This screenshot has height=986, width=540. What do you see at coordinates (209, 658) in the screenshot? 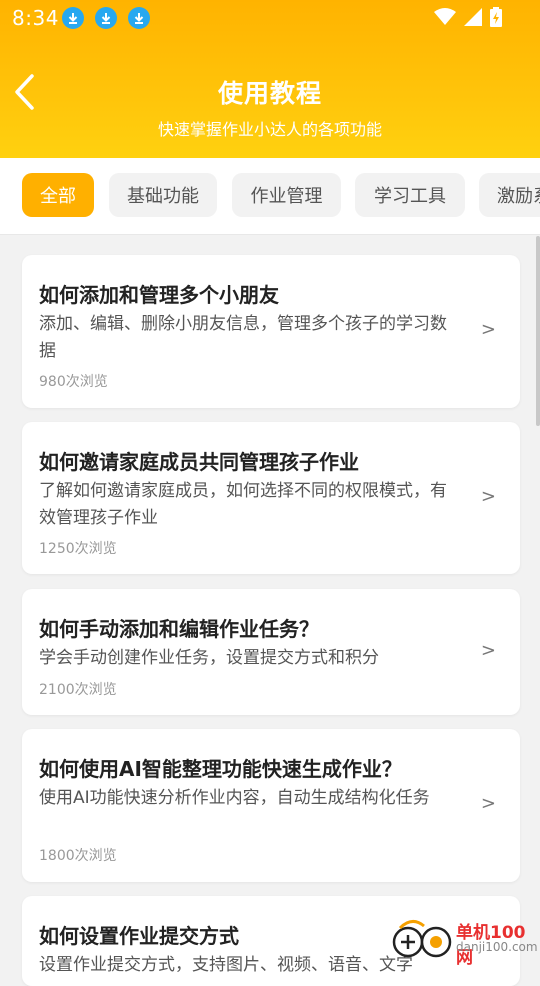
I see `tutorial-description: 学会手动创建作业任务，设置提交方式和积分` at bounding box center [209, 658].